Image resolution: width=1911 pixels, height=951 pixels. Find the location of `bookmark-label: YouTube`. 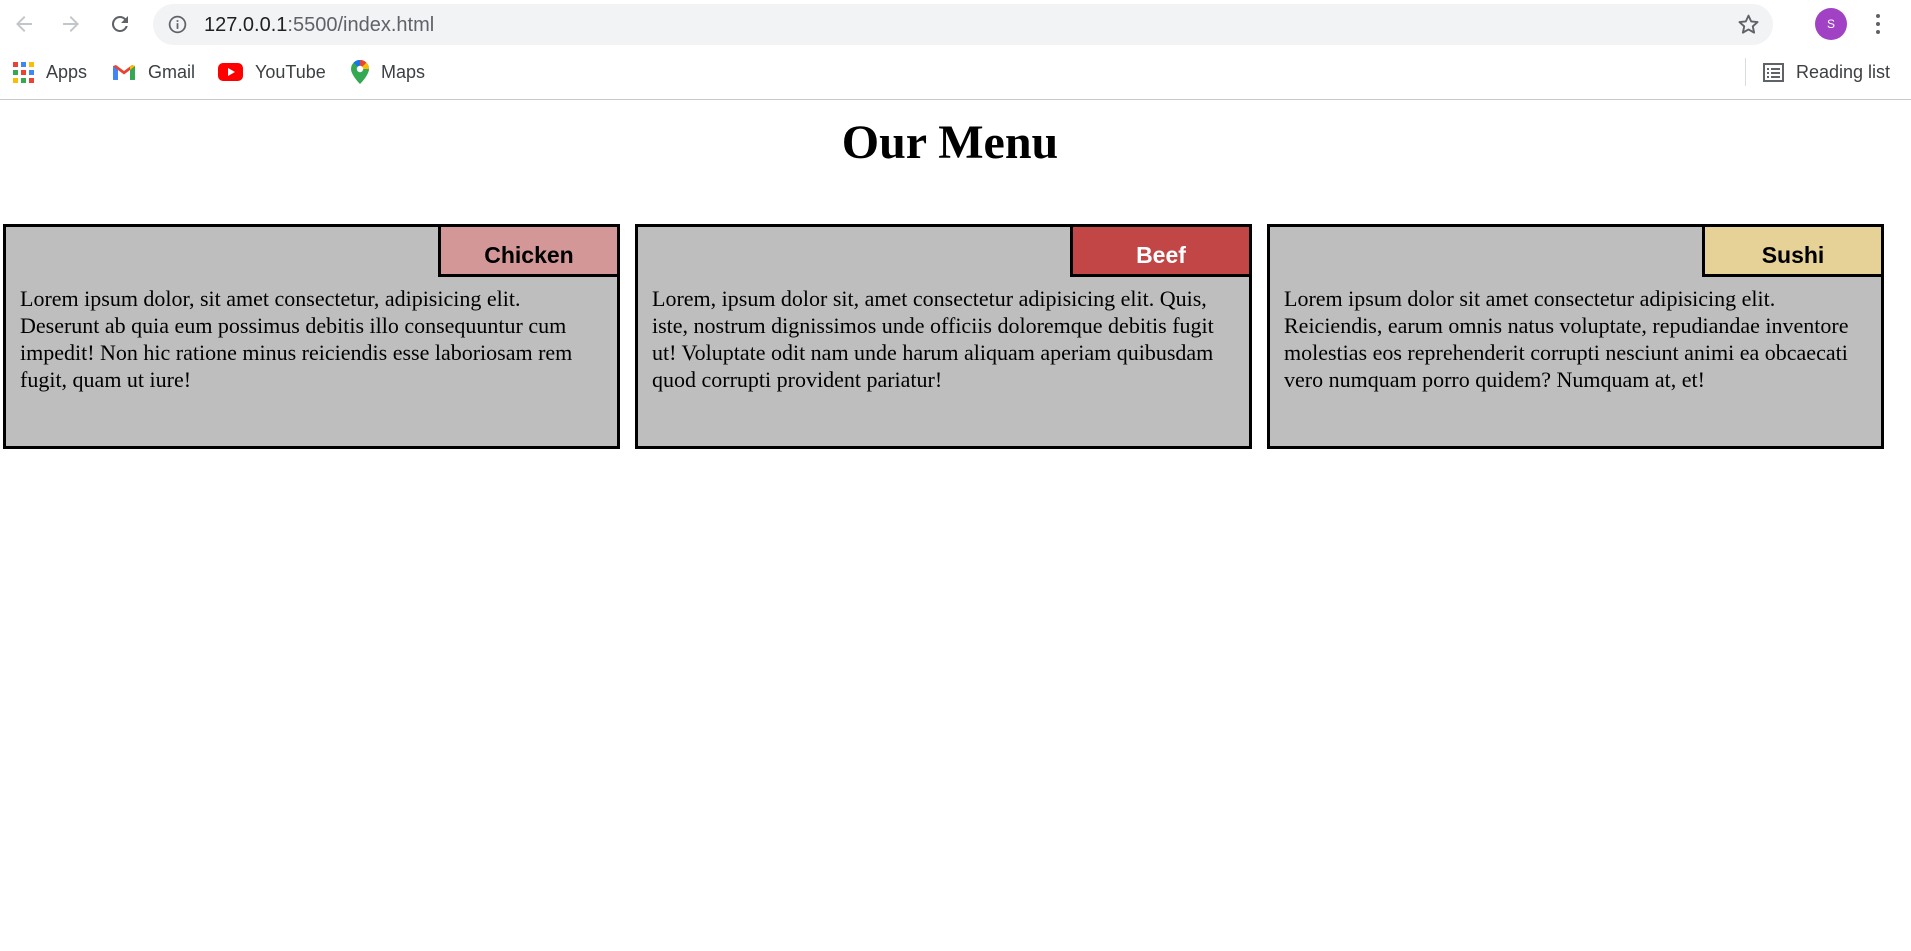

bookmark-label: YouTube is located at coordinates (290, 71).